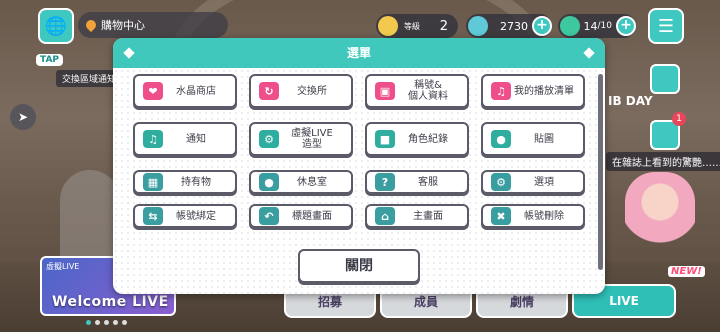  What do you see at coordinates (544, 182) in the screenshot?
I see `menu-item-label: 選項` at bounding box center [544, 182].